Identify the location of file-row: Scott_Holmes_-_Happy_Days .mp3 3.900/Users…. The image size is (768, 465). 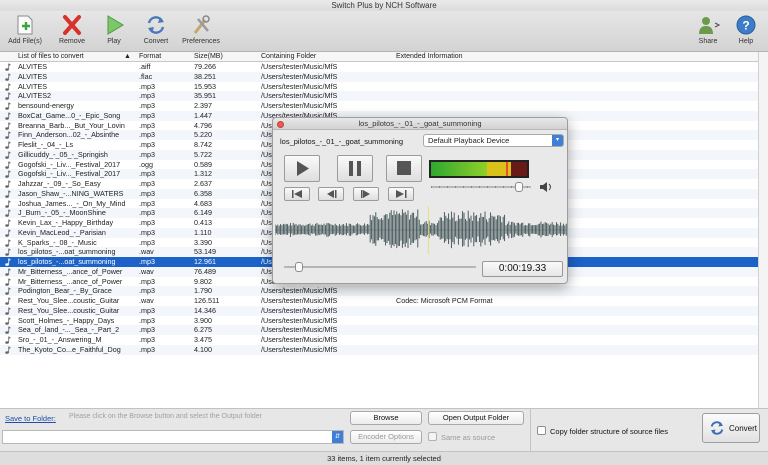
(379, 321).